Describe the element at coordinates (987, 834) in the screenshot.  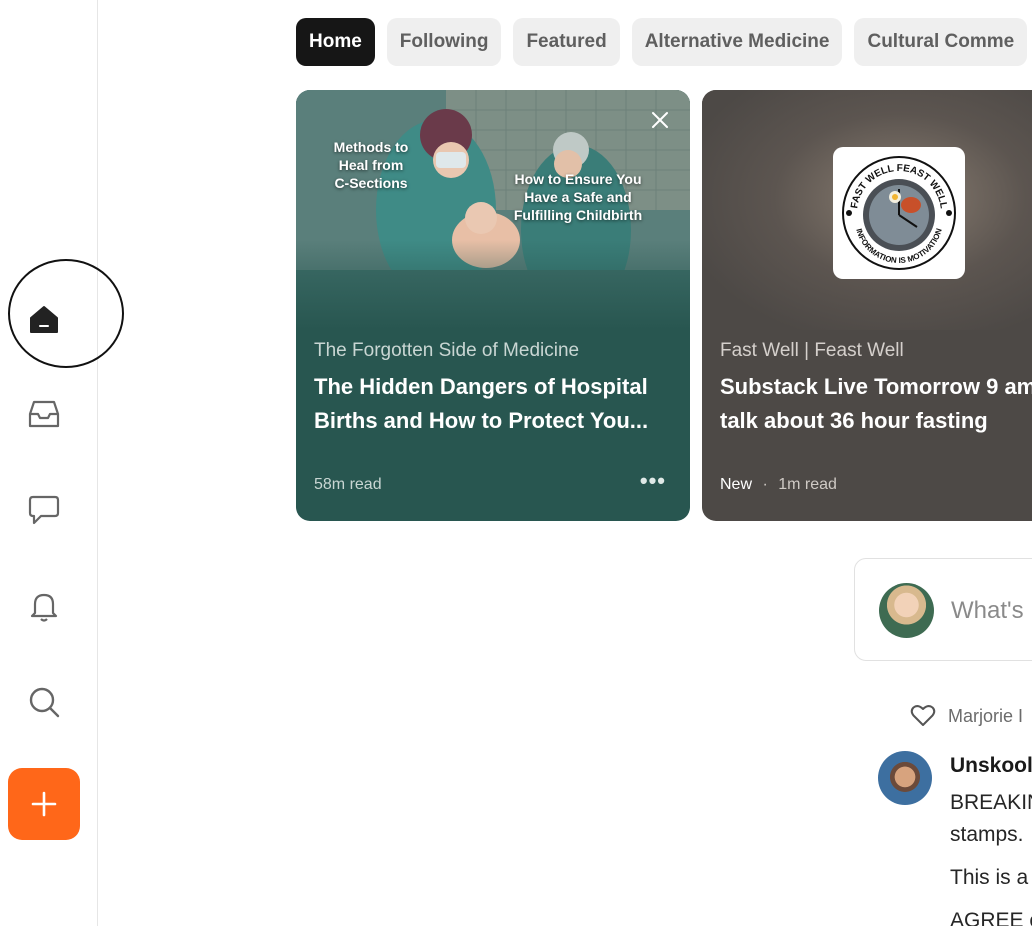
I see `post-text-line: stamps.` at that location.